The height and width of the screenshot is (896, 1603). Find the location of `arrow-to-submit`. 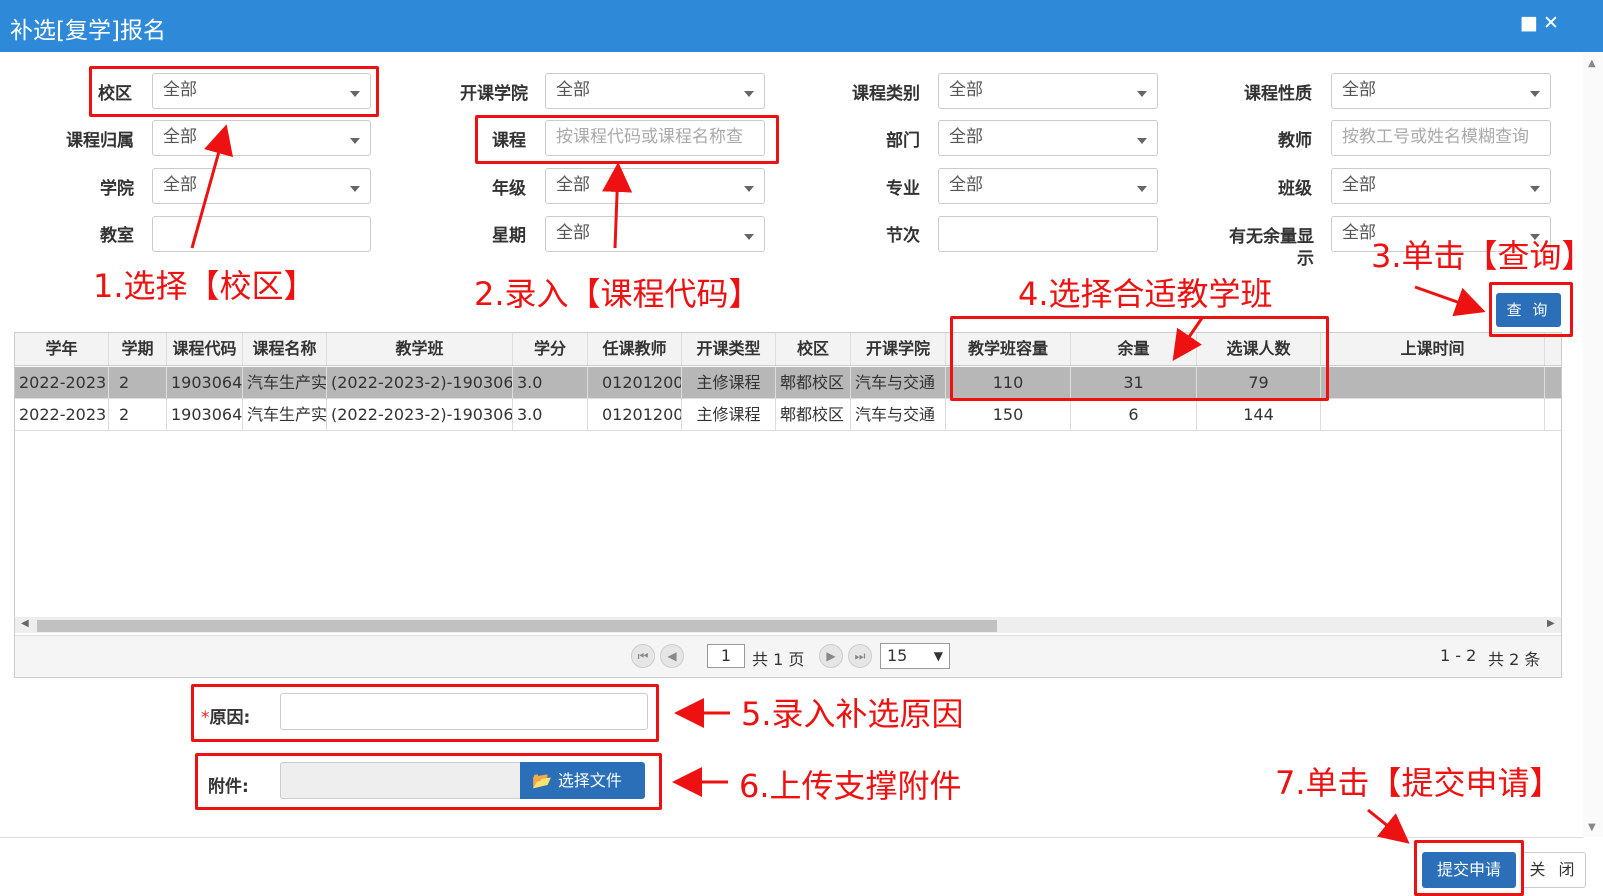

arrow-to-submit is located at coordinates (1388, 826).